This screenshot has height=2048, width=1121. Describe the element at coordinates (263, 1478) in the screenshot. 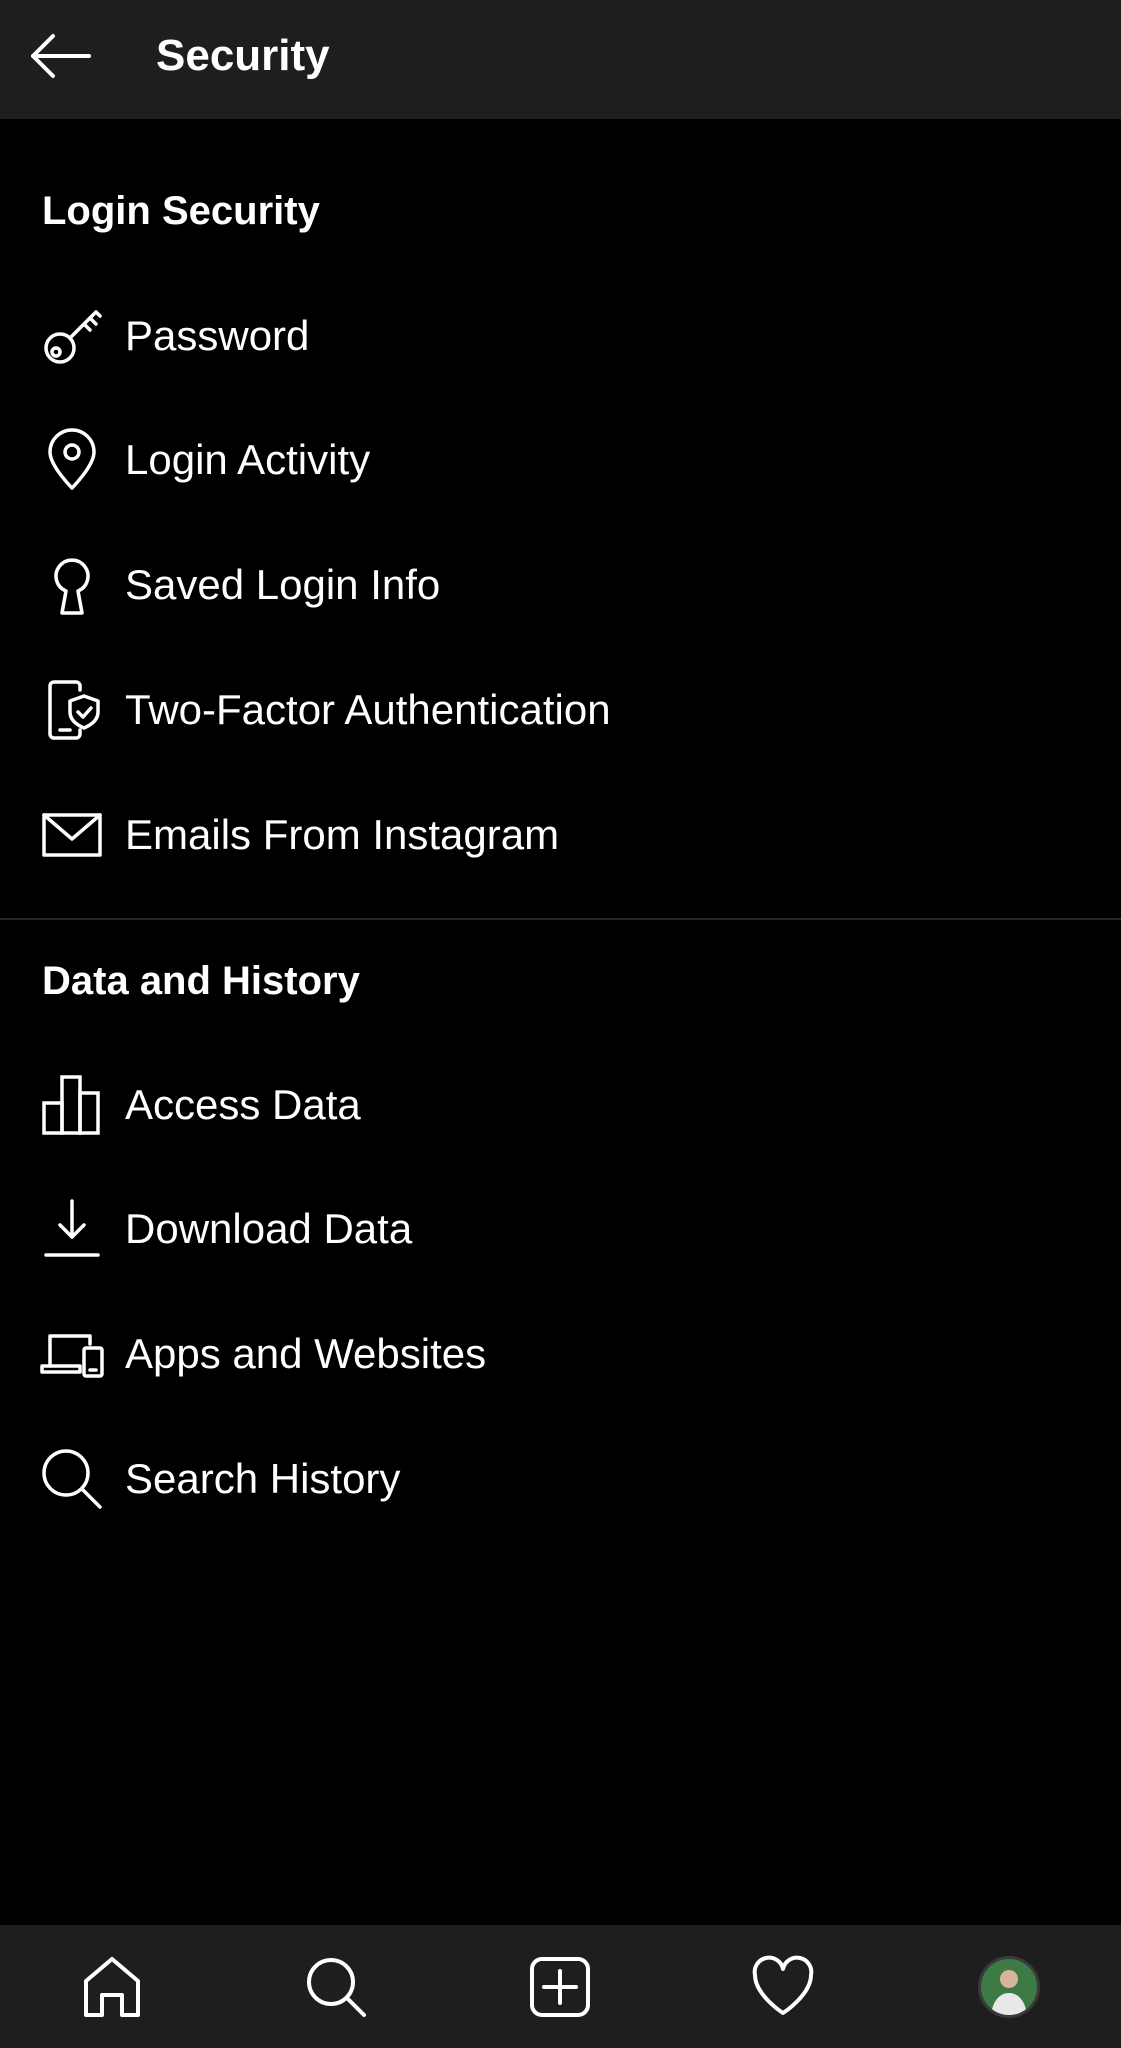

I see `menu-item-label: Search History` at that location.